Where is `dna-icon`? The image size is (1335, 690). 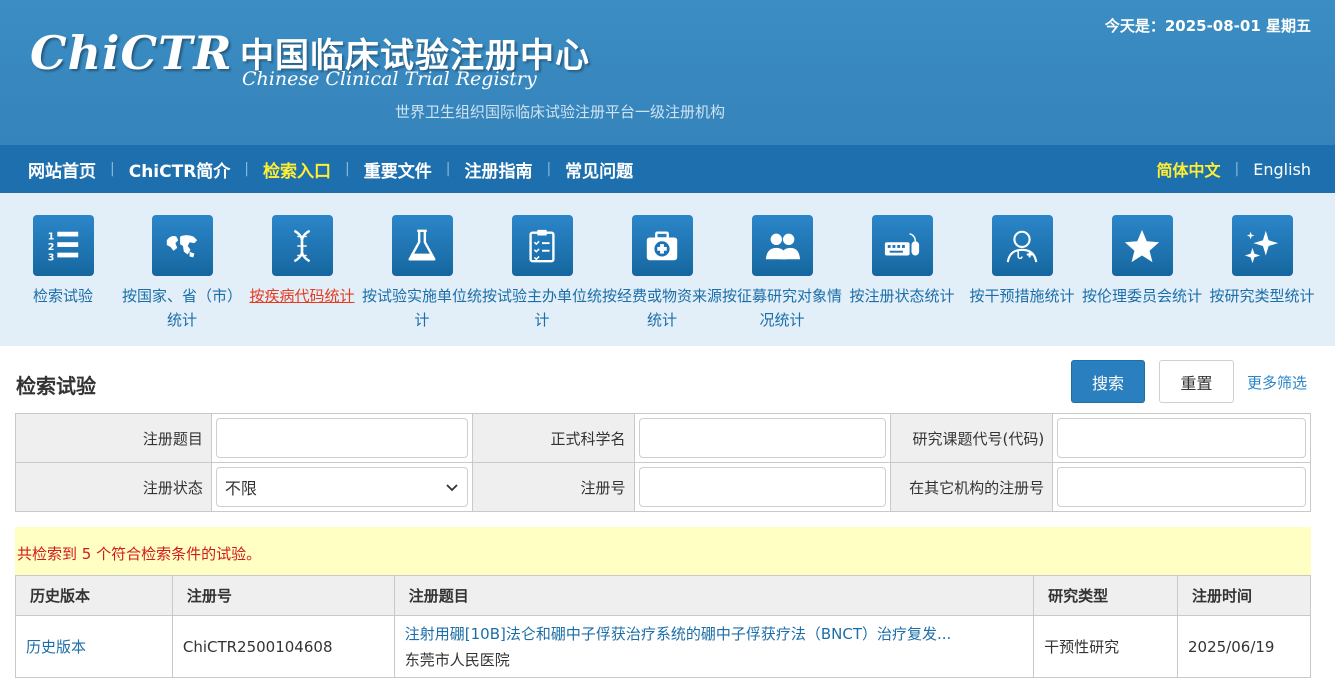
dna-icon is located at coordinates (302, 245).